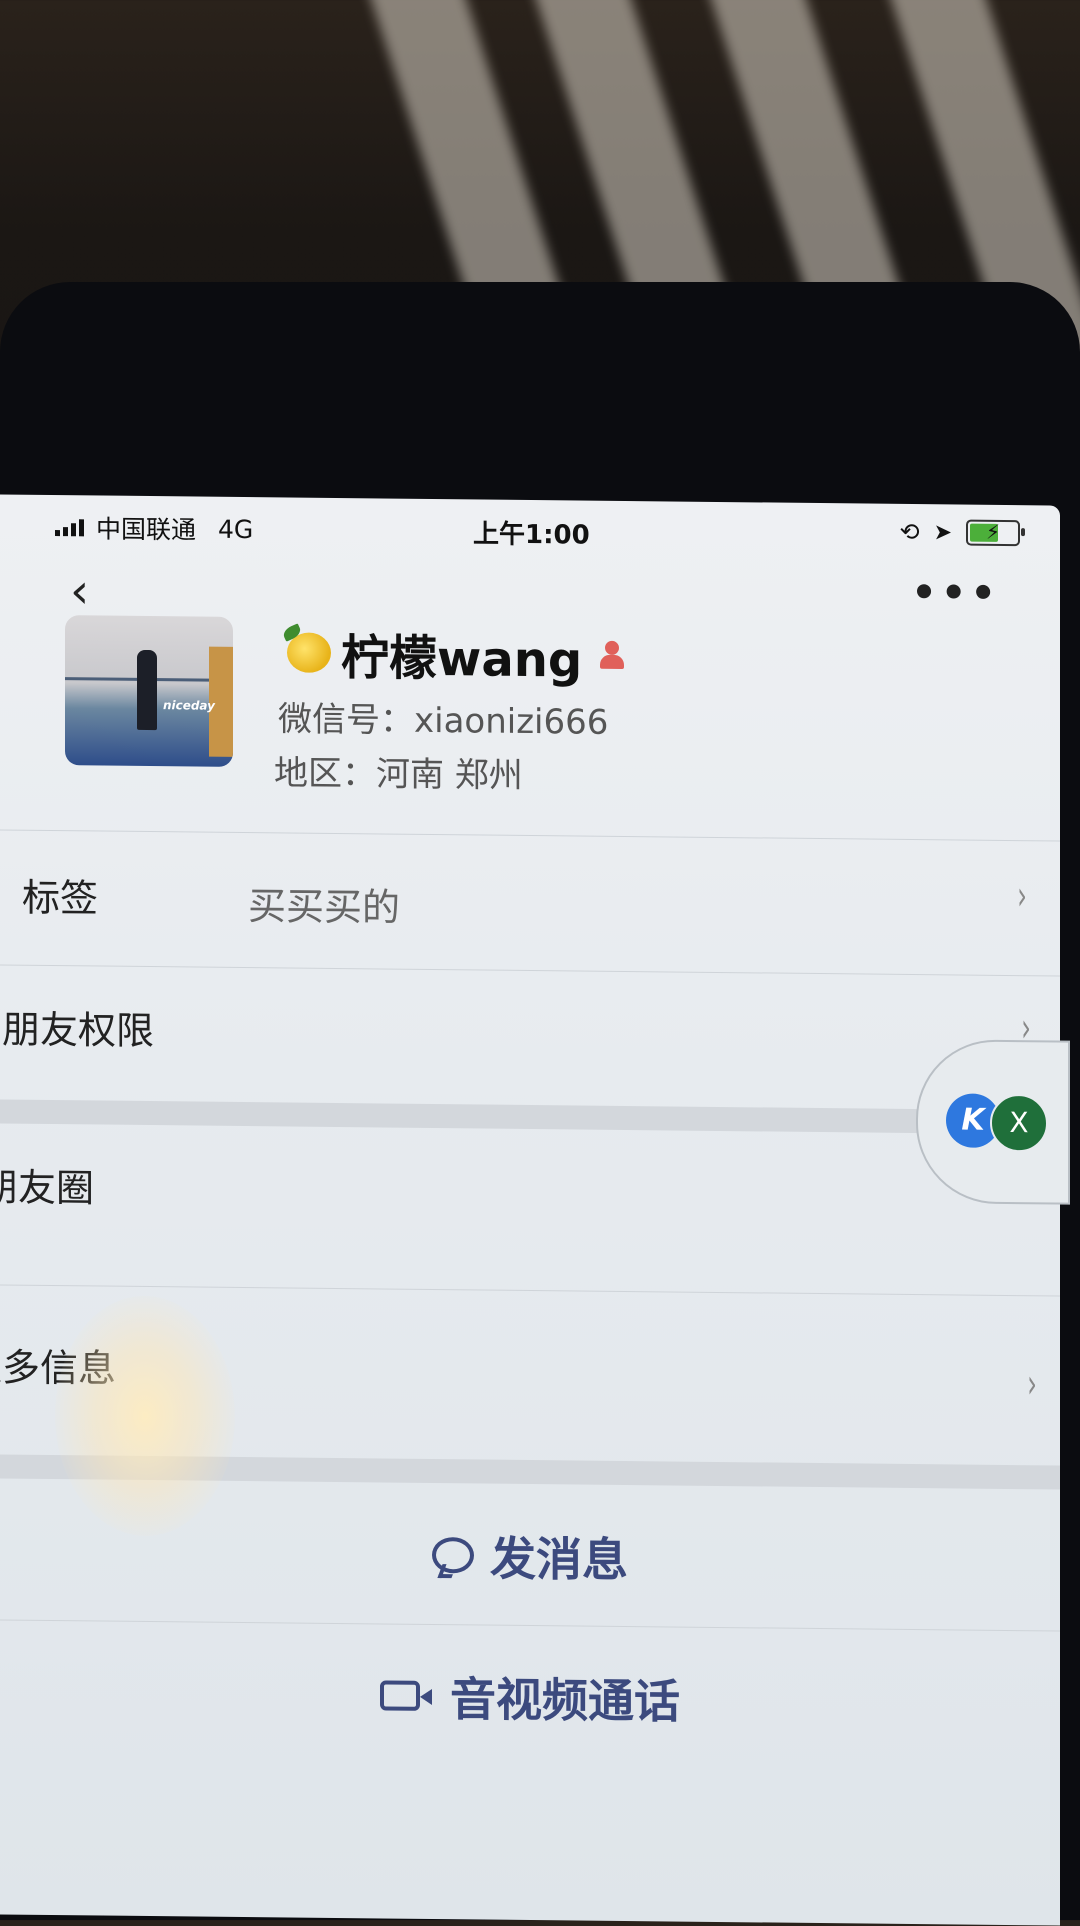 This screenshot has height=1926, width=1080. I want to click on row-friend-permission: 朋友权限 ›, so click(530, 1036).